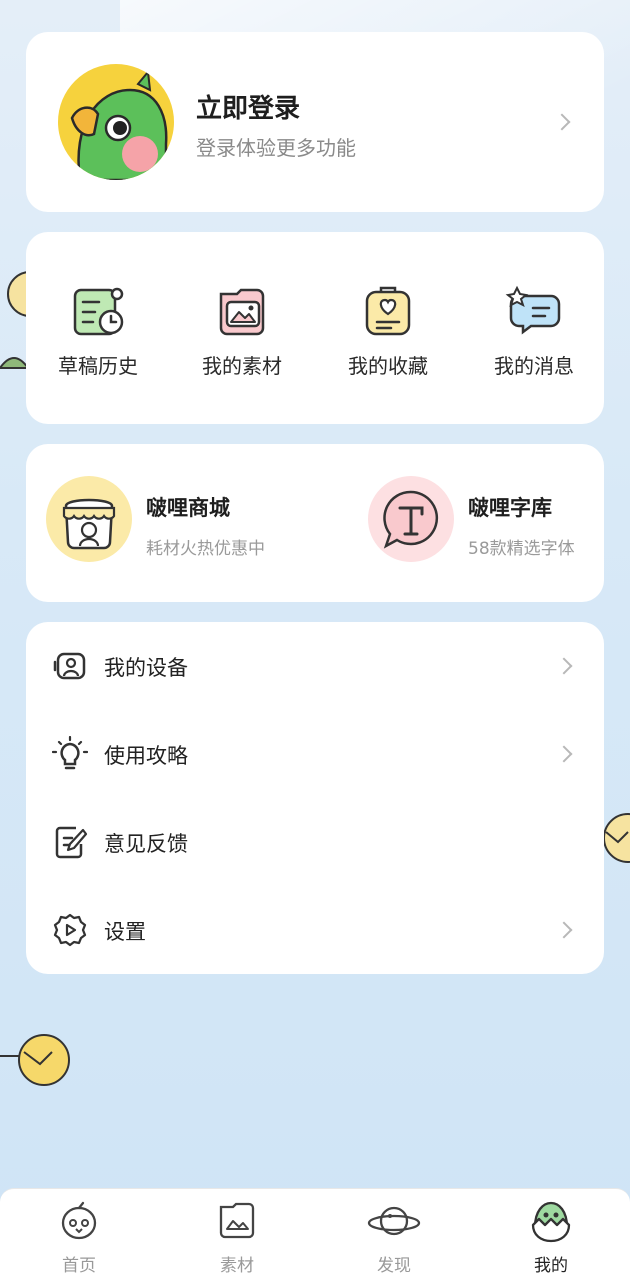  Describe the element at coordinates (242, 366) in the screenshot. I see `quick-label: 我的素材` at that location.